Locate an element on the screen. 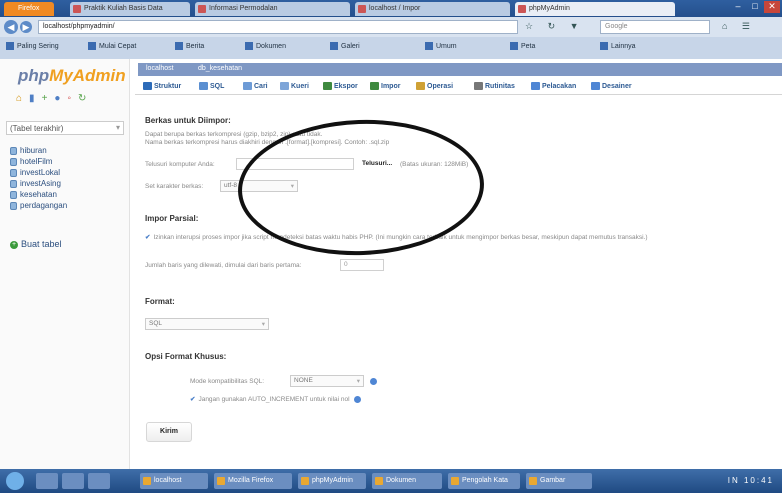  tab-1: Praktik Kuliah Basis Data is located at coordinates (130, 9).